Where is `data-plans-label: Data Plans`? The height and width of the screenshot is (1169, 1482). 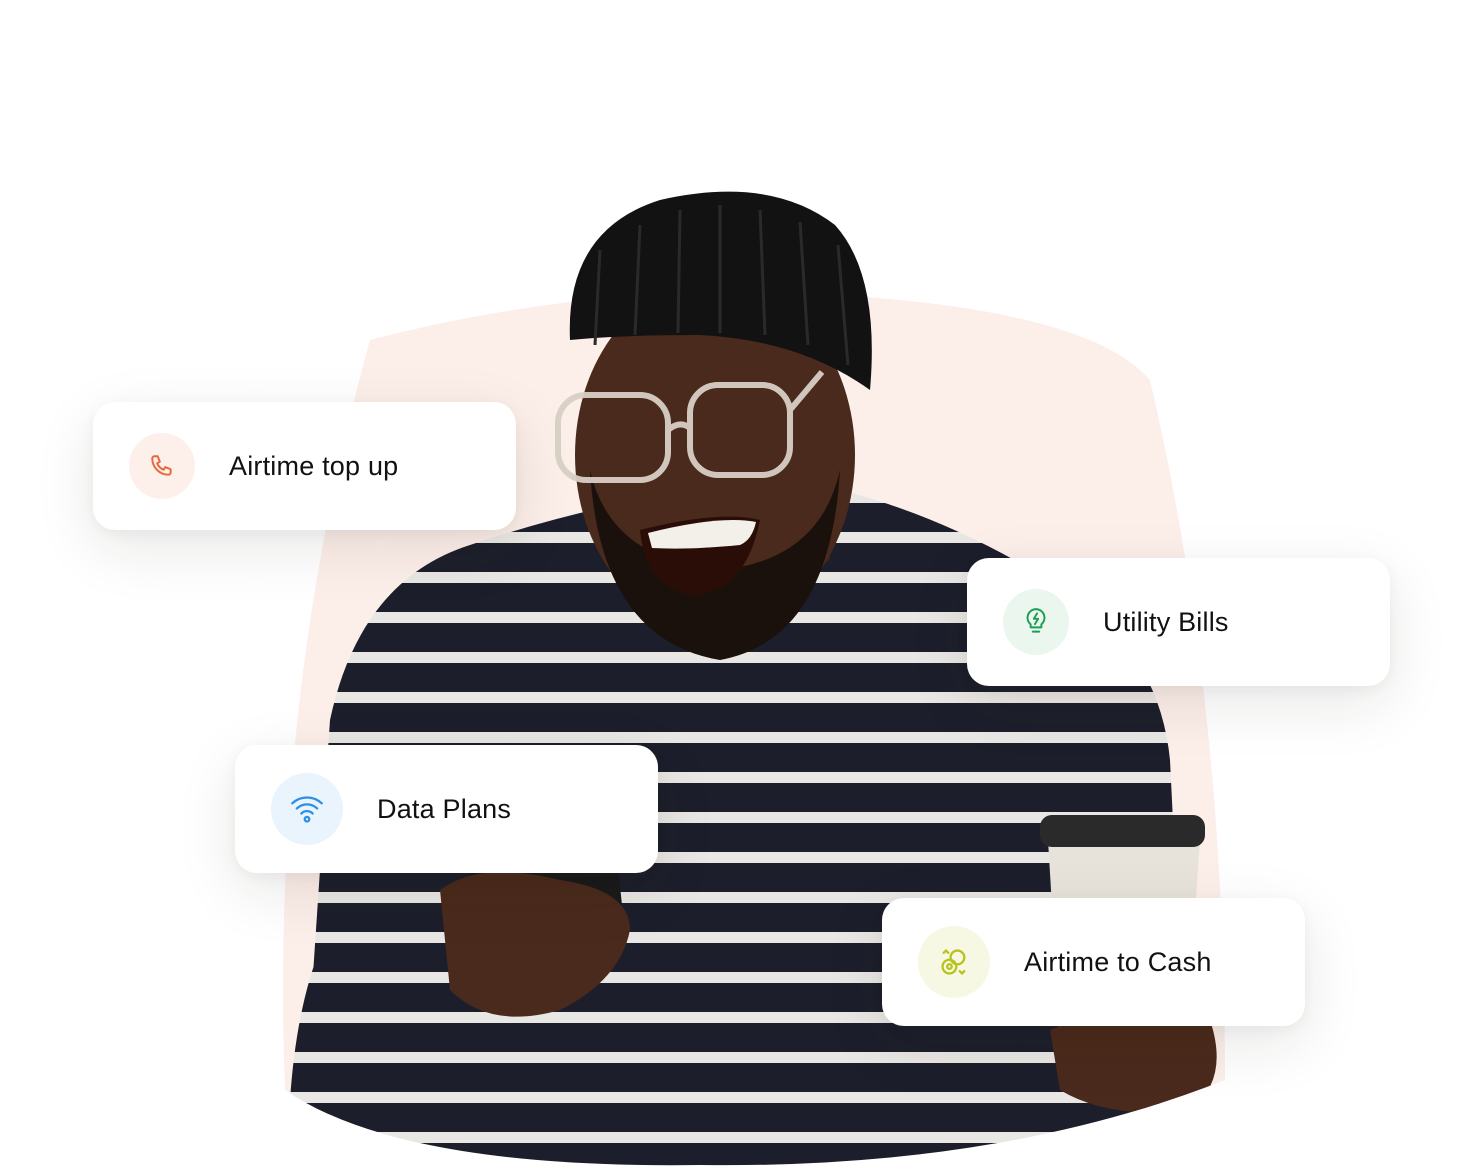
data-plans-label: Data Plans is located at coordinates (444, 808).